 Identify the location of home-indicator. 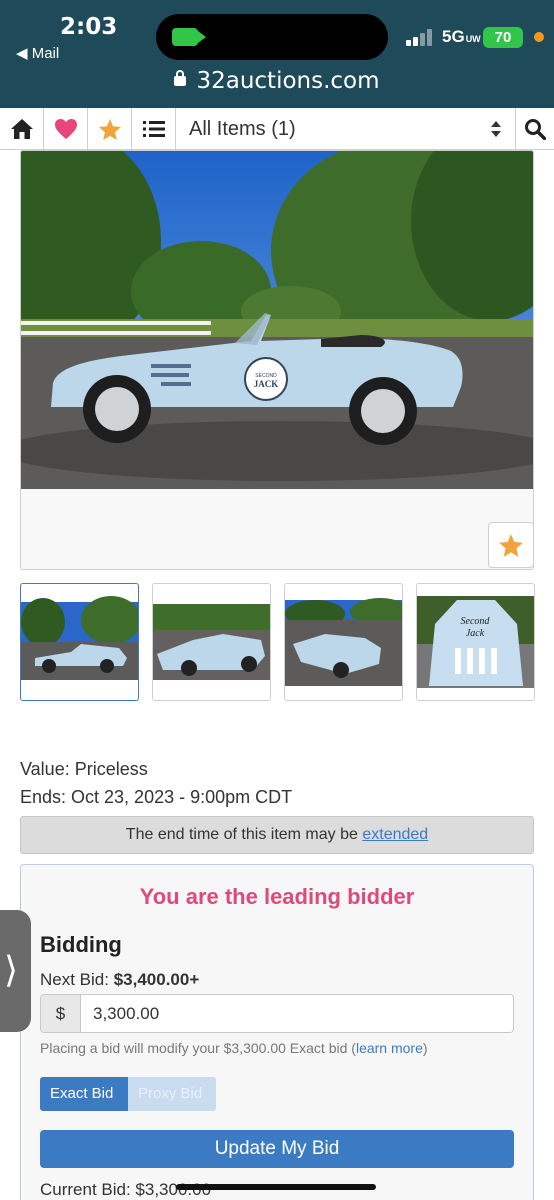
(276, 1187).